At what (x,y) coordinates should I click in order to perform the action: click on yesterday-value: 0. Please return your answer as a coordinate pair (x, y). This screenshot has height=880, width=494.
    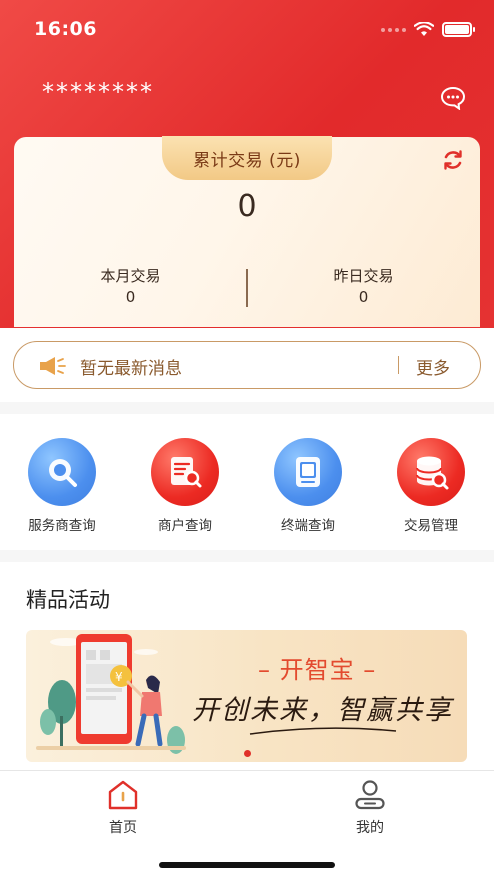
    Looking at the image, I should click on (363, 297).